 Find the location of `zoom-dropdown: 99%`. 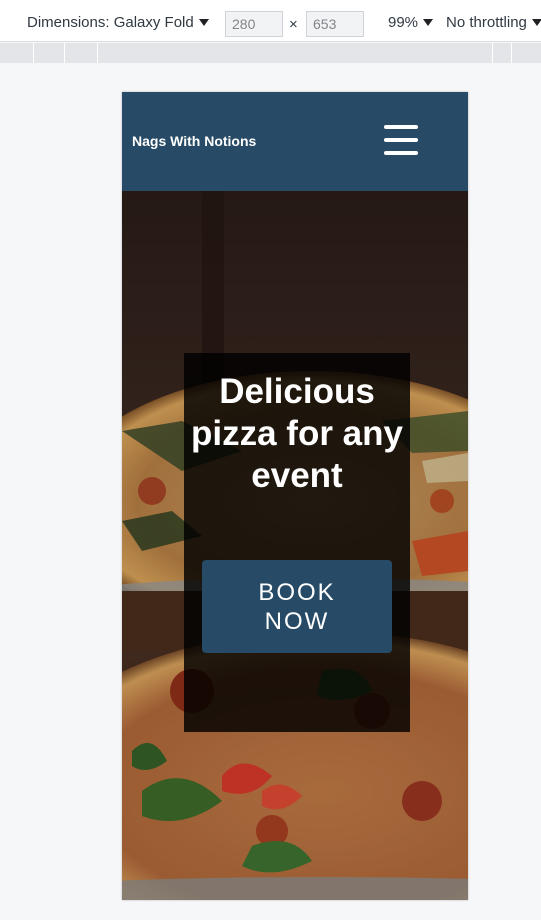

zoom-dropdown: 99% is located at coordinates (411, 22).